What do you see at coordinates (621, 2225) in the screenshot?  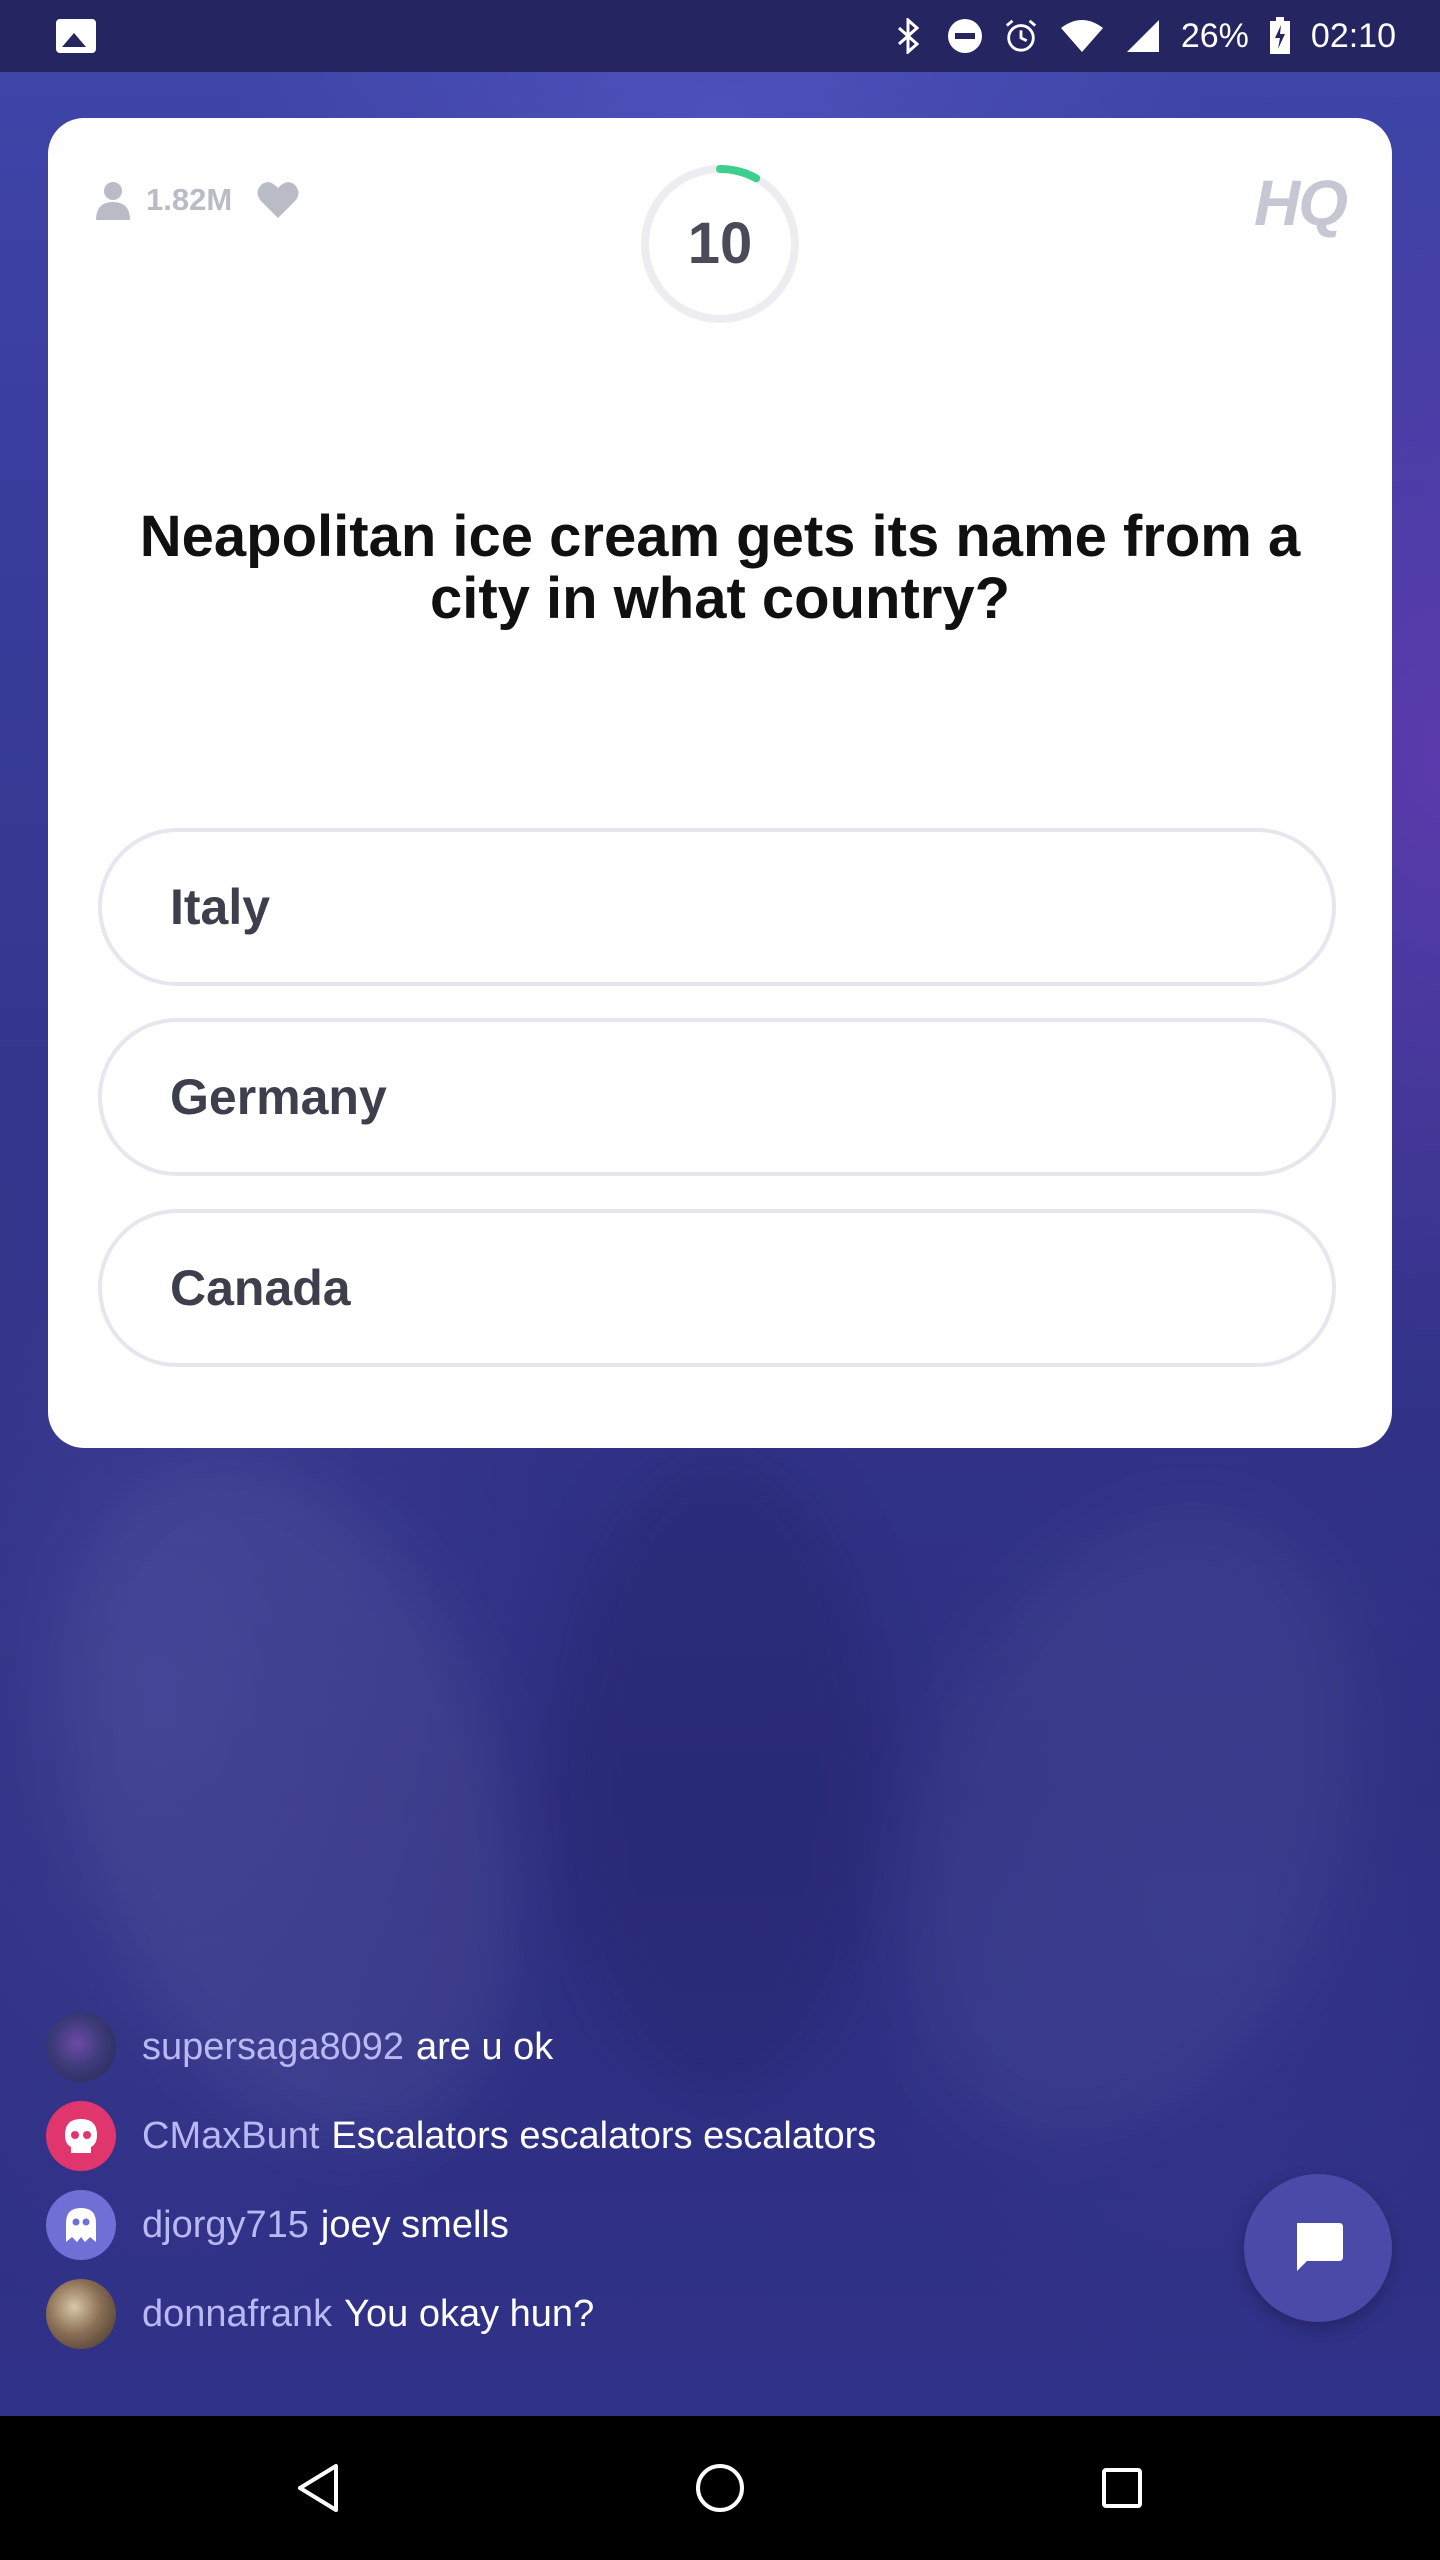 I see `chat-message: djorgy715 joey smells` at bounding box center [621, 2225].